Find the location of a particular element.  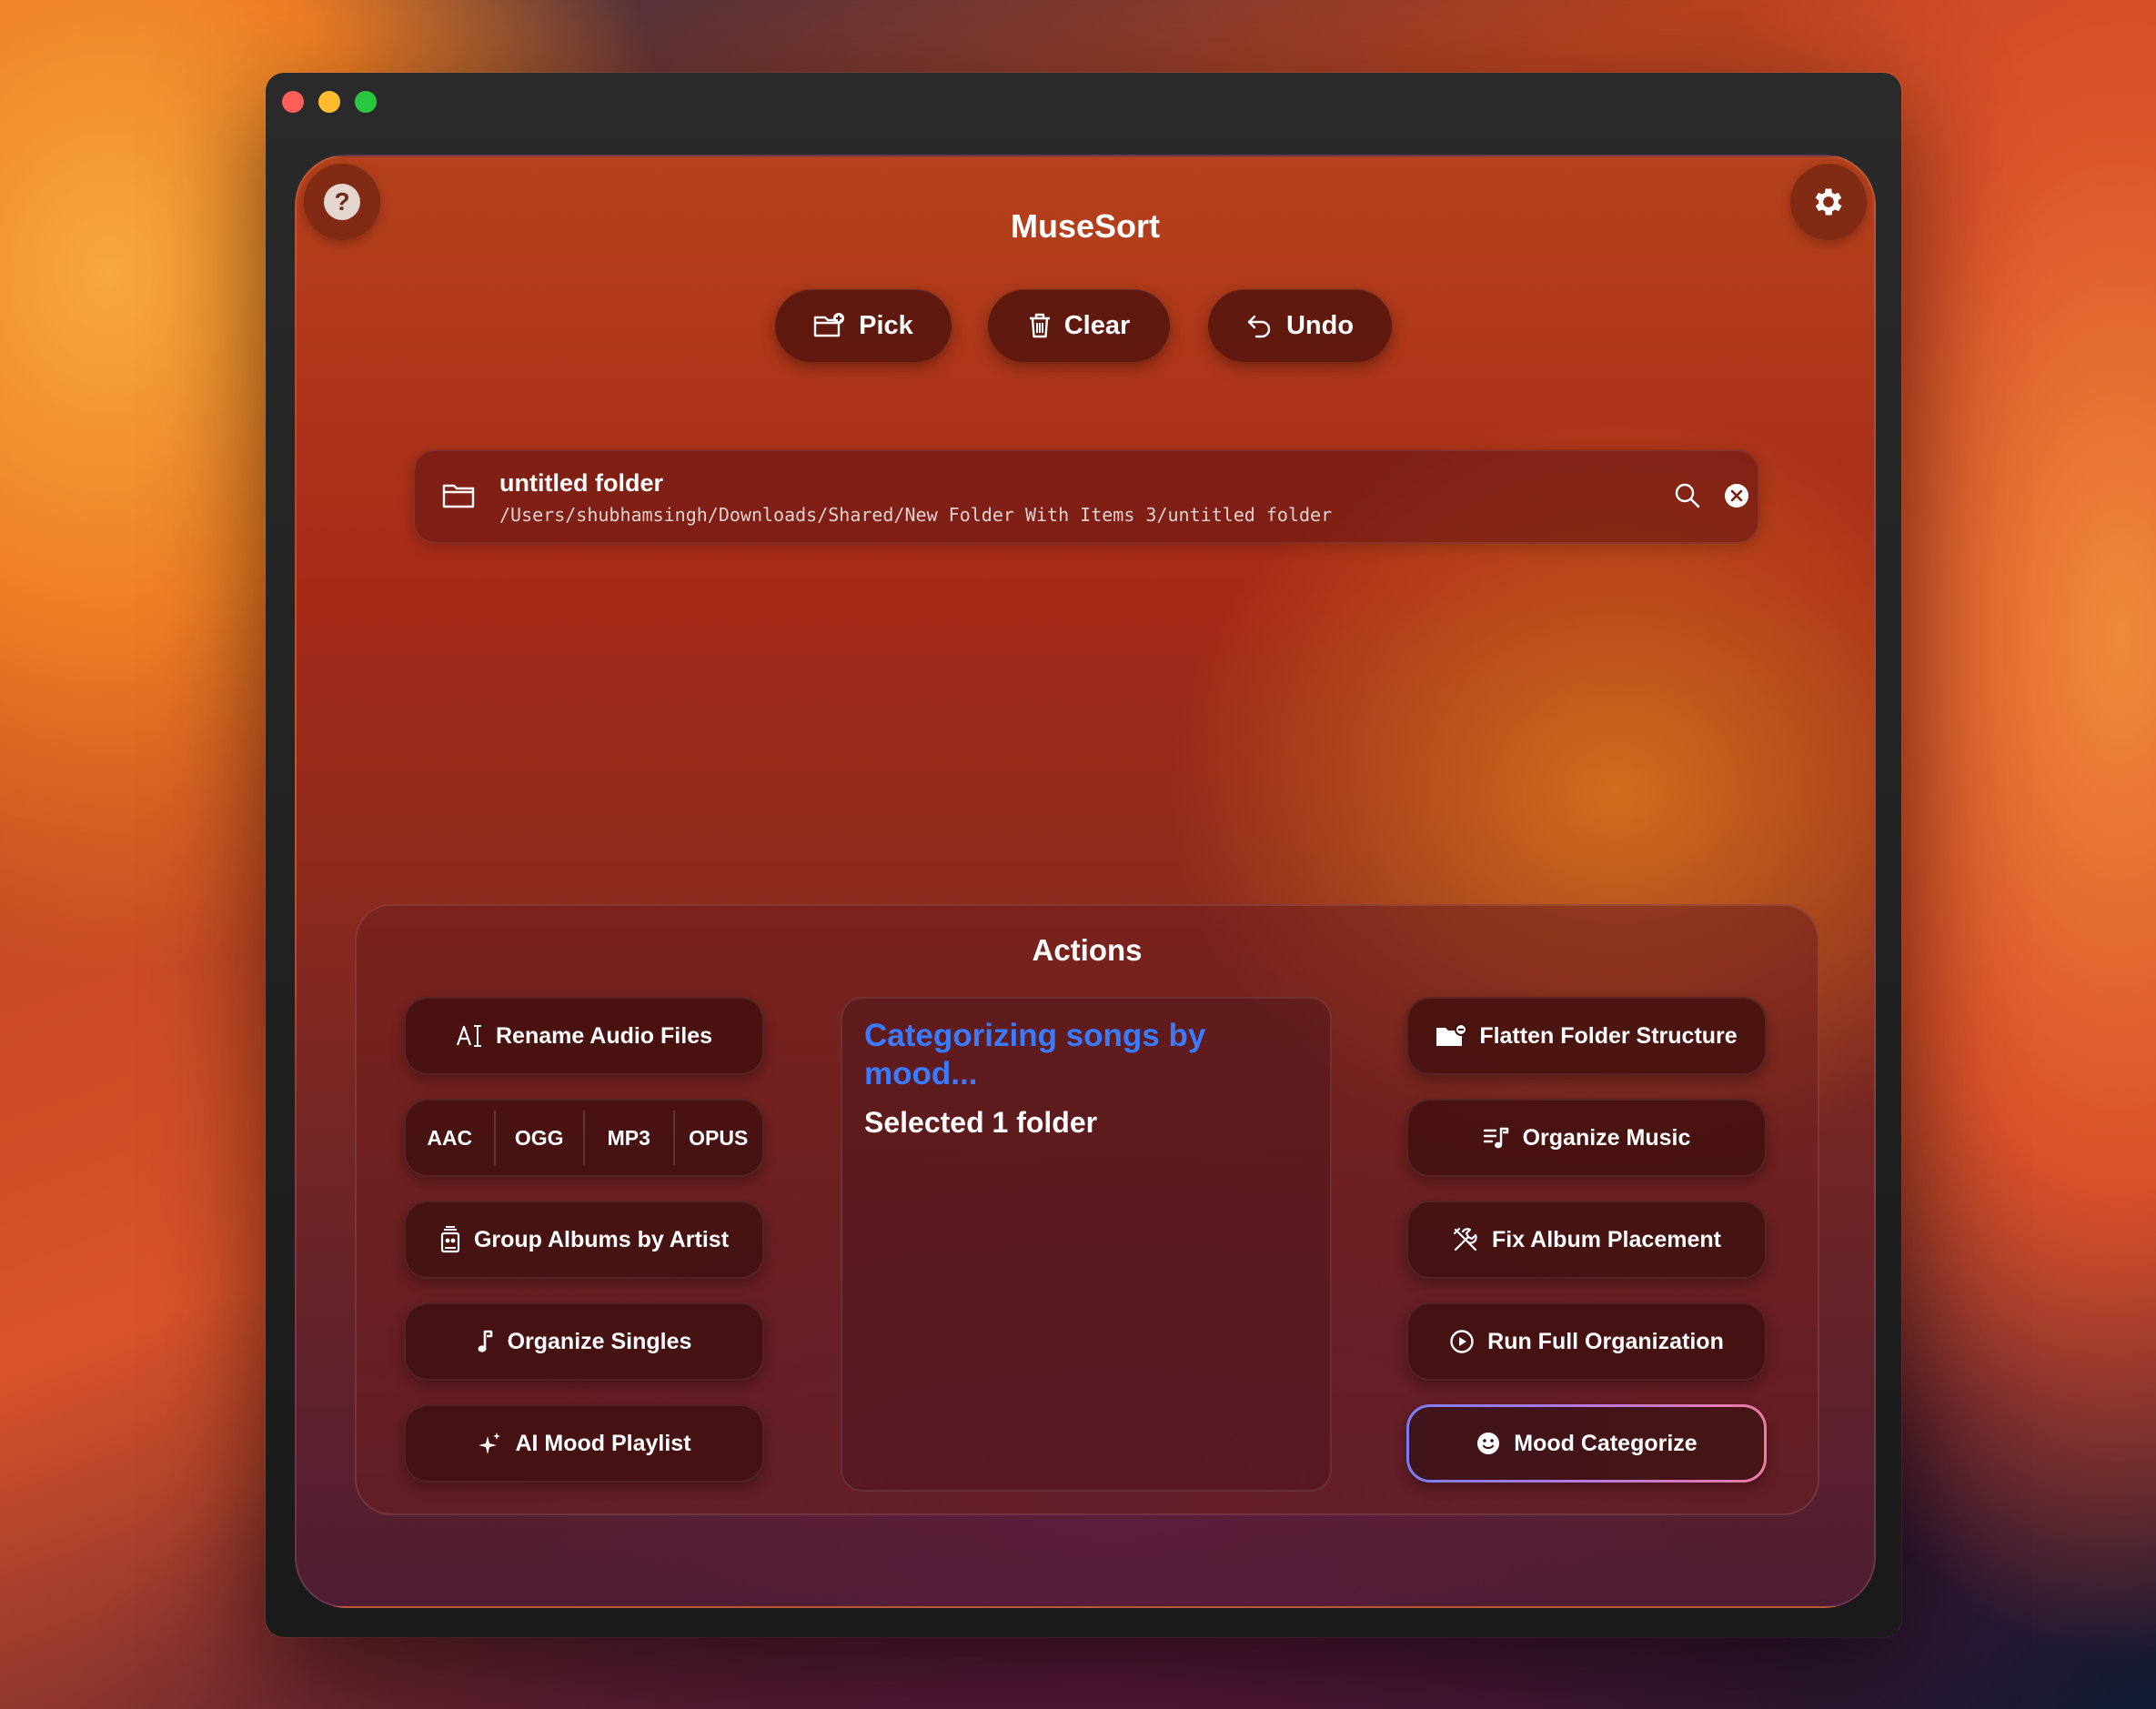

mood-categorize-button: Mood Categorize is located at coordinates (1586, 1443).